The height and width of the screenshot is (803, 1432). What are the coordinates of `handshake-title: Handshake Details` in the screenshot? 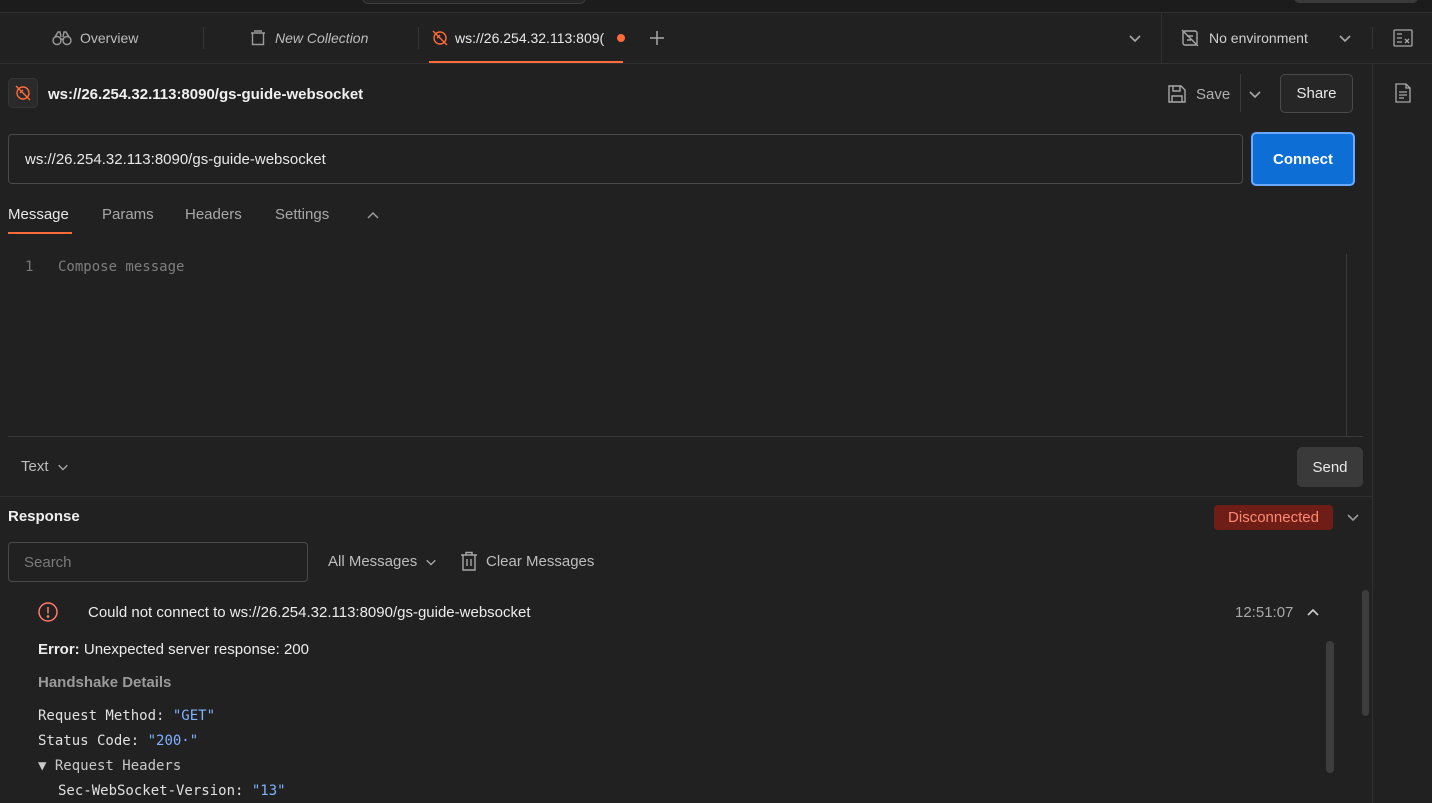 It's located at (105, 682).